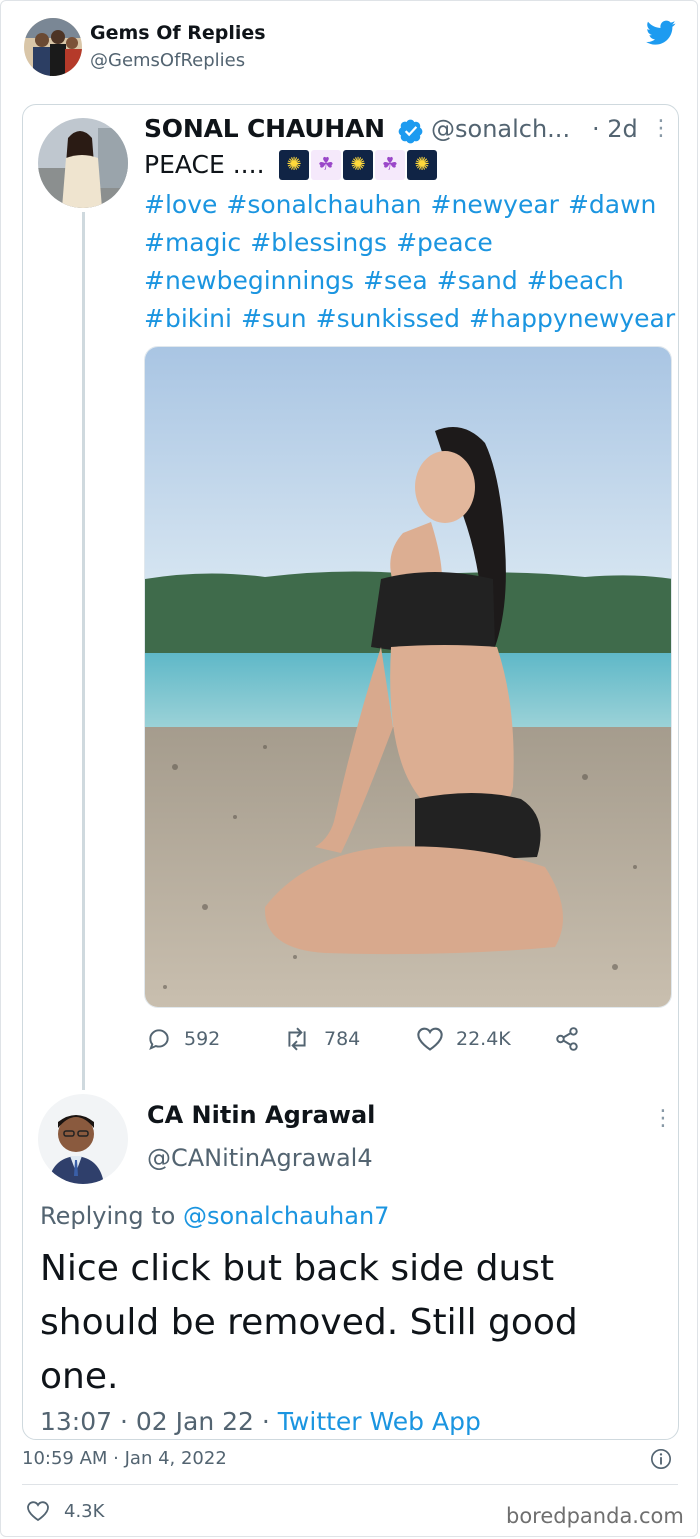 This screenshot has height=1539, width=700. Describe the element at coordinates (108, 1216) in the screenshot. I see `replying-to-label: Replying to` at that location.